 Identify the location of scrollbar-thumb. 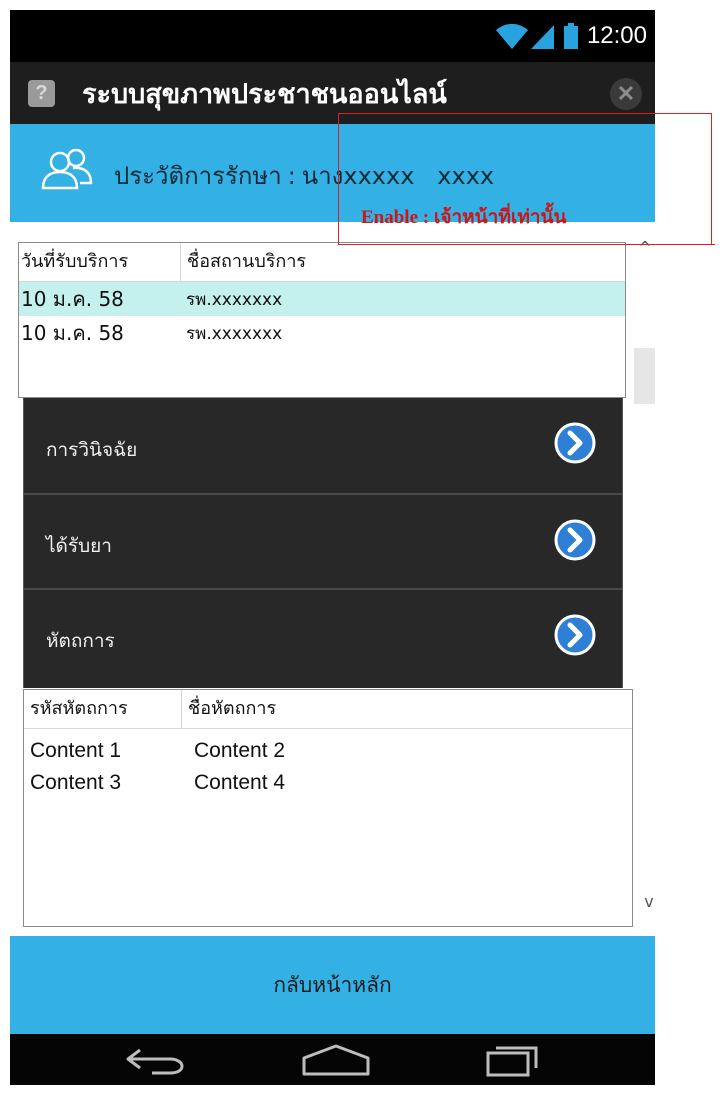
(644, 376).